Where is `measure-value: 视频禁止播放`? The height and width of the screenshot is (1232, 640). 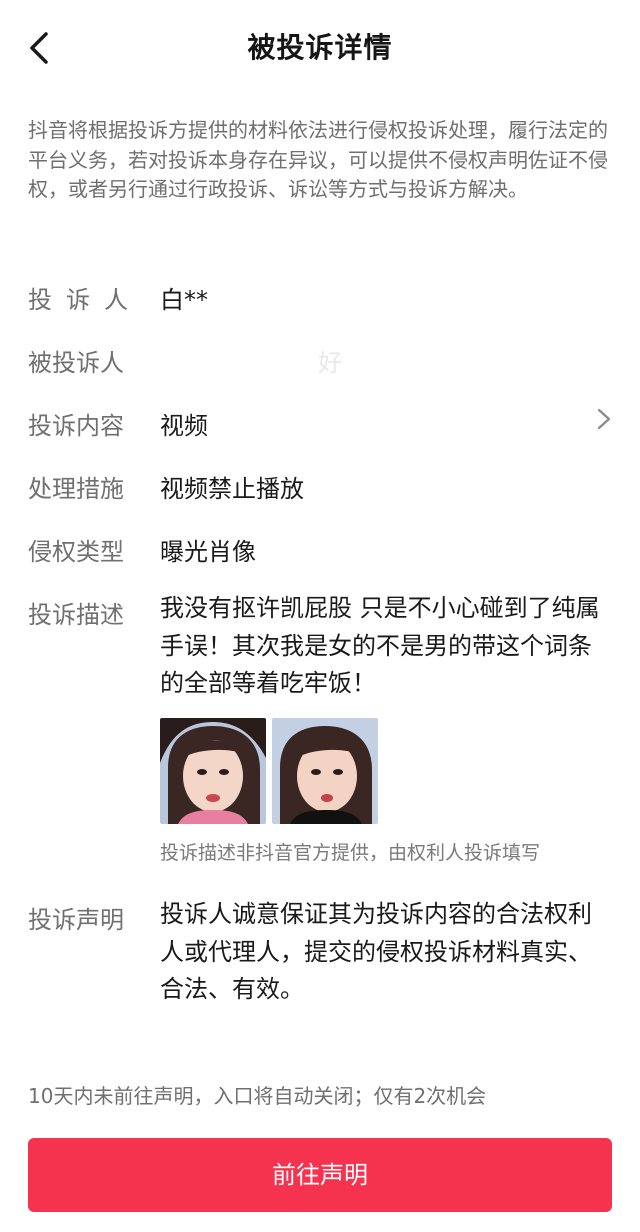 measure-value: 视频禁止播放 is located at coordinates (232, 489).